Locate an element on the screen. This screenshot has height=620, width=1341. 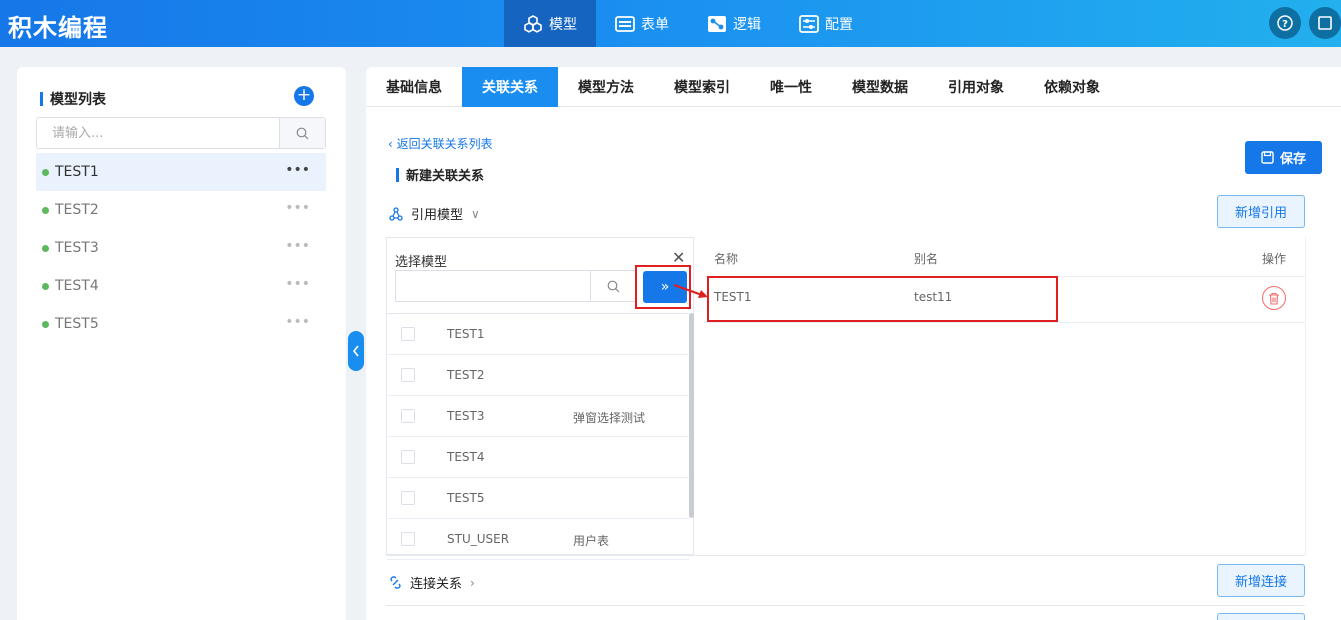
model-item-label: TEST5 is located at coordinates (77, 324).